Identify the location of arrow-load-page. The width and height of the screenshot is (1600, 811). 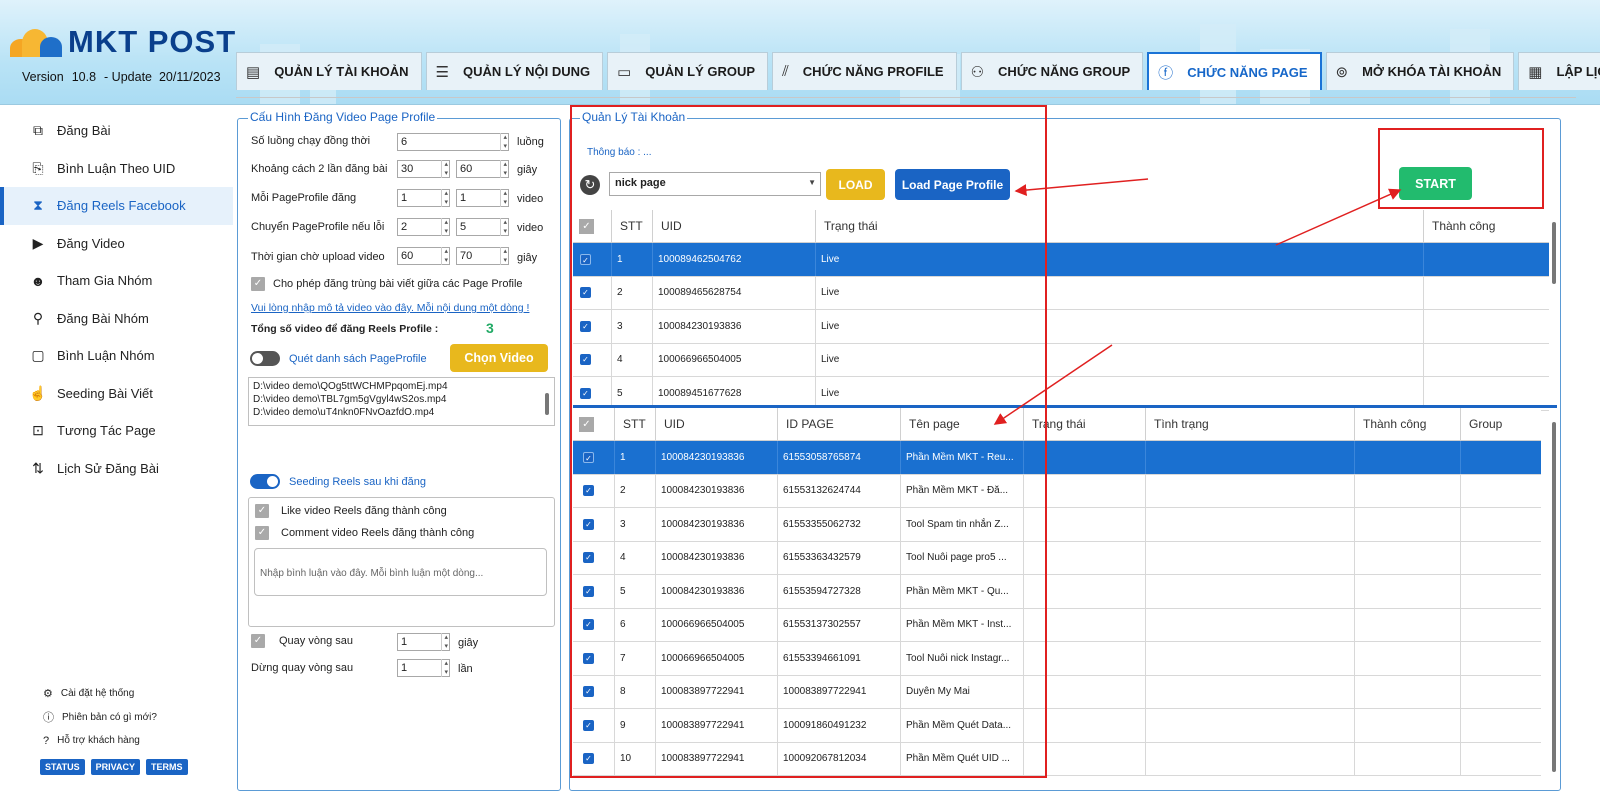
(1081, 187).